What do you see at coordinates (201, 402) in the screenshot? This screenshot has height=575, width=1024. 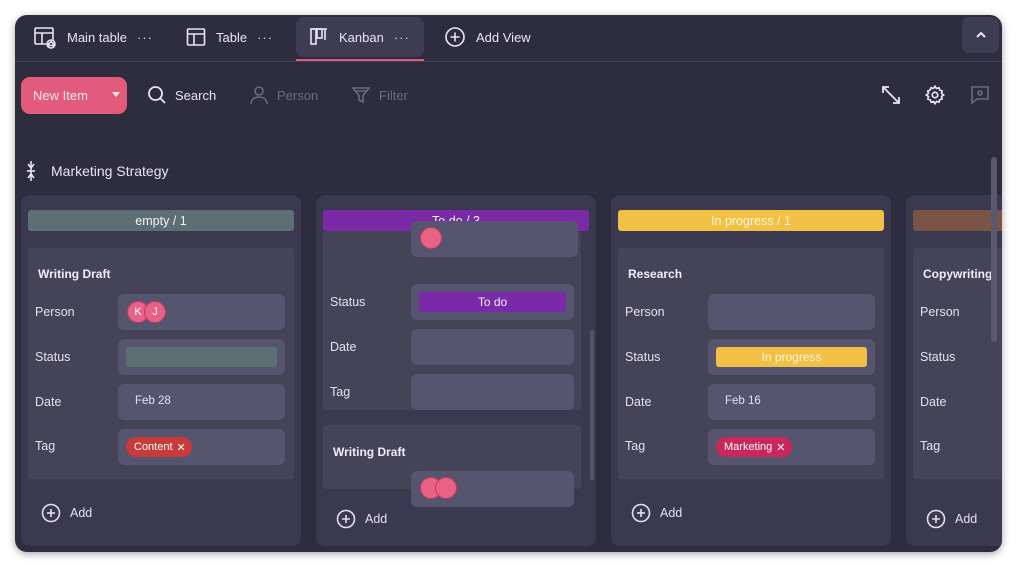 I see `date-field: Feb 28` at bounding box center [201, 402].